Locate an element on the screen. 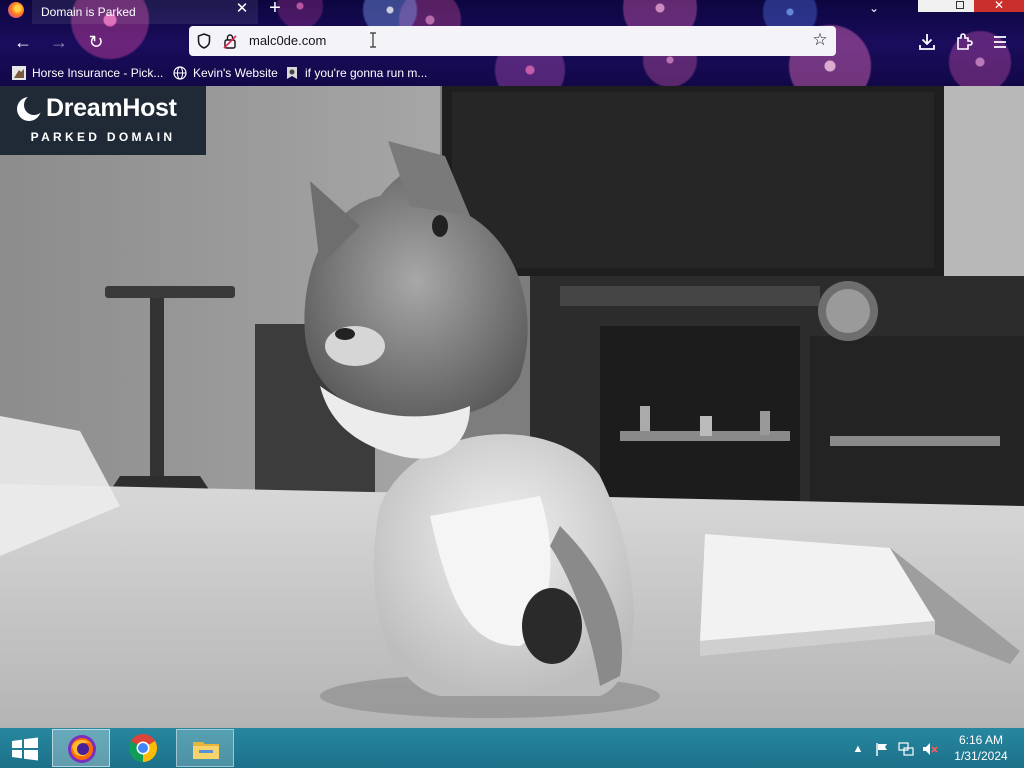  dreamhost-logo-badge: DreamHost PARKED DOMAIN is located at coordinates (103, 120).